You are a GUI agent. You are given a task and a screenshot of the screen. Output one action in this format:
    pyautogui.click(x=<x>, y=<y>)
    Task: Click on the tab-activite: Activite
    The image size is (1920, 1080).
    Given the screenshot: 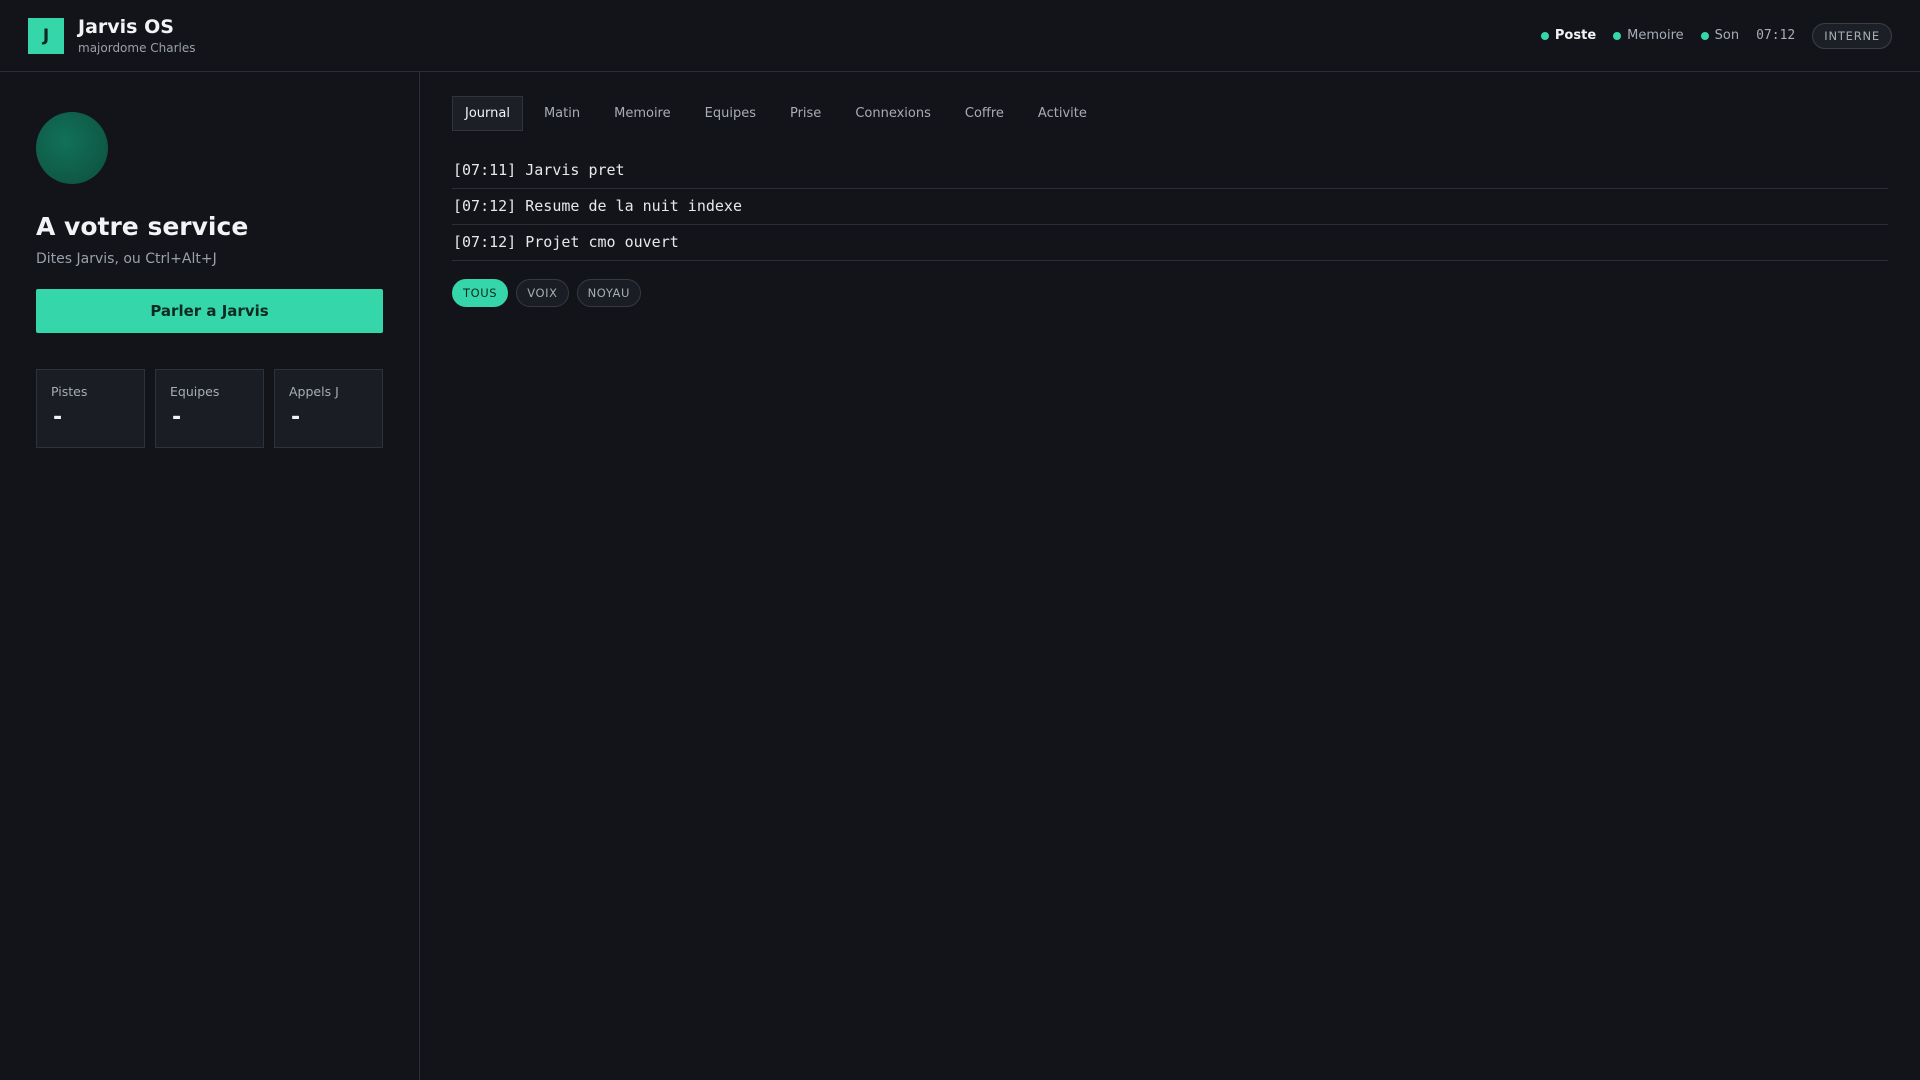 What is the action you would take?
    pyautogui.click(x=1062, y=113)
    